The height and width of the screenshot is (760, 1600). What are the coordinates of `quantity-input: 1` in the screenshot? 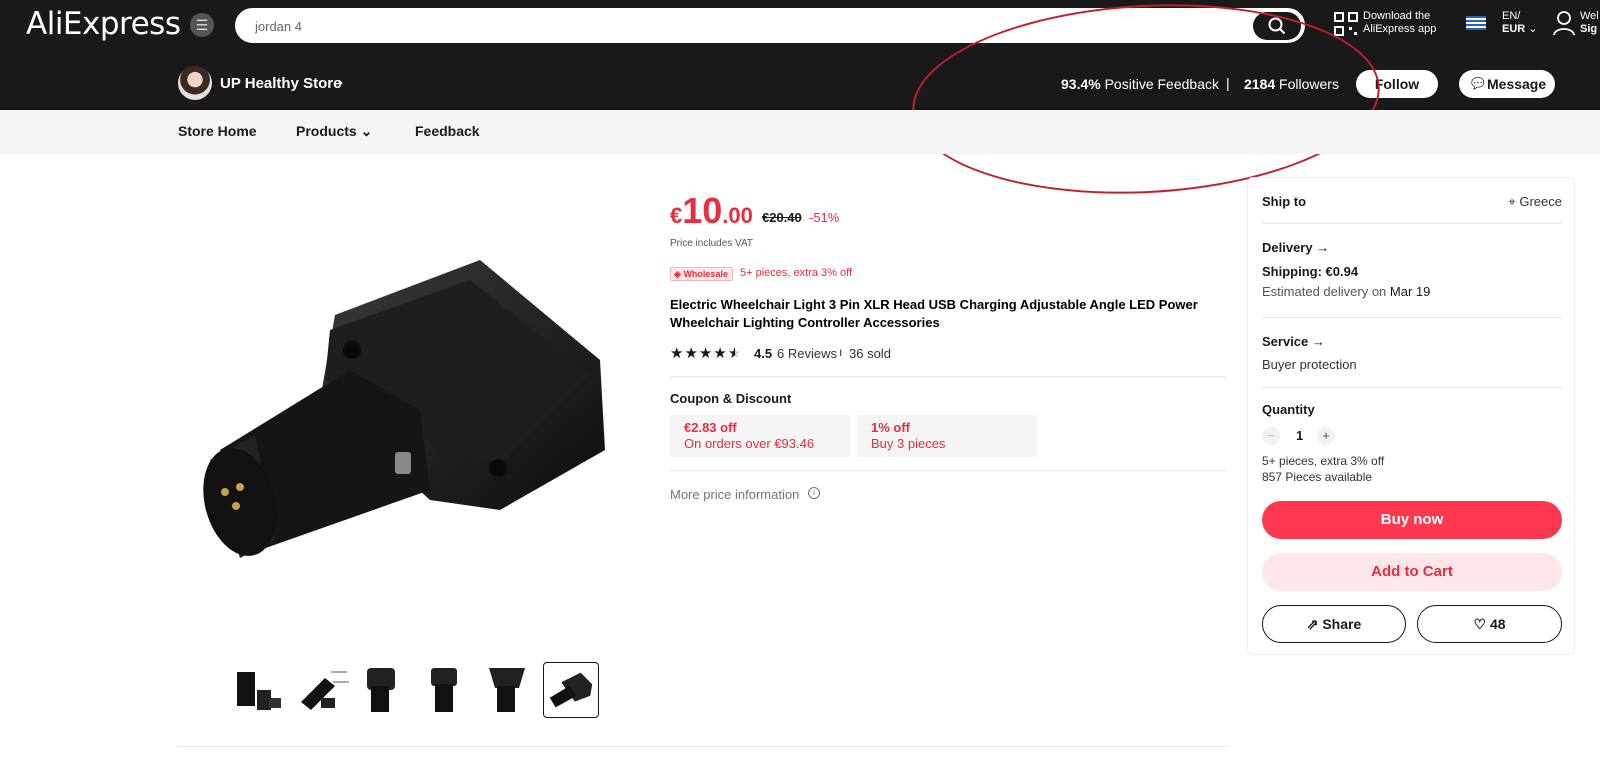 It's located at (1299, 435).